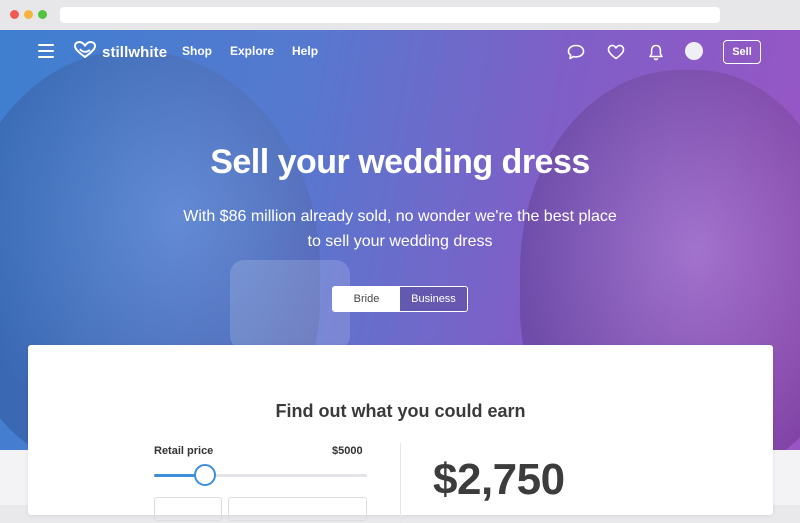 The height and width of the screenshot is (523, 800). Describe the element at coordinates (28, 14) in the screenshot. I see `minimize-window-dot` at that location.